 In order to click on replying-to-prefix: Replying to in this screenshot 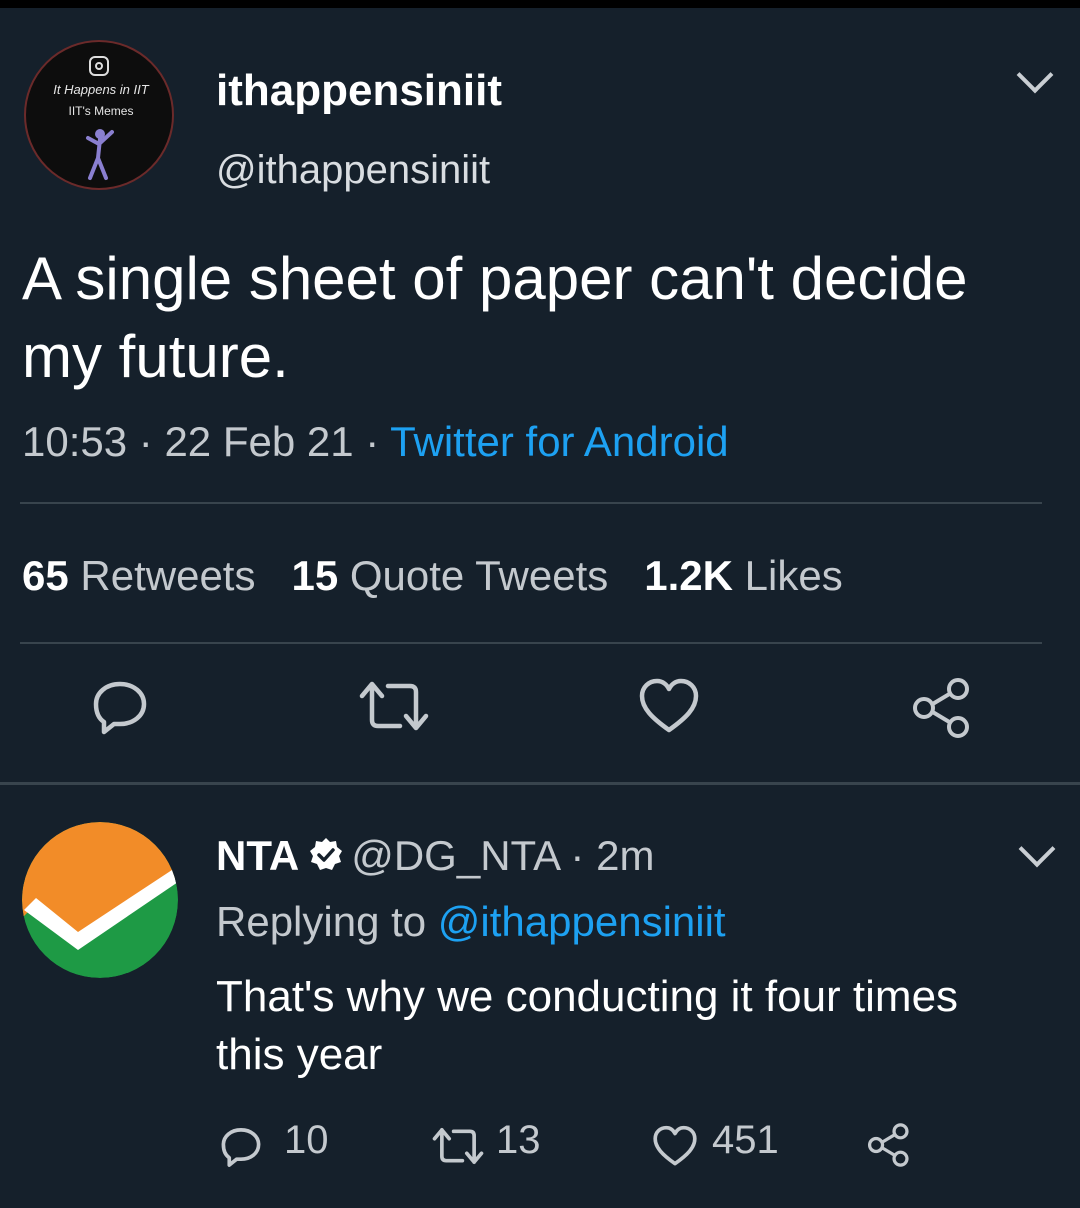, I will do `click(321, 921)`.